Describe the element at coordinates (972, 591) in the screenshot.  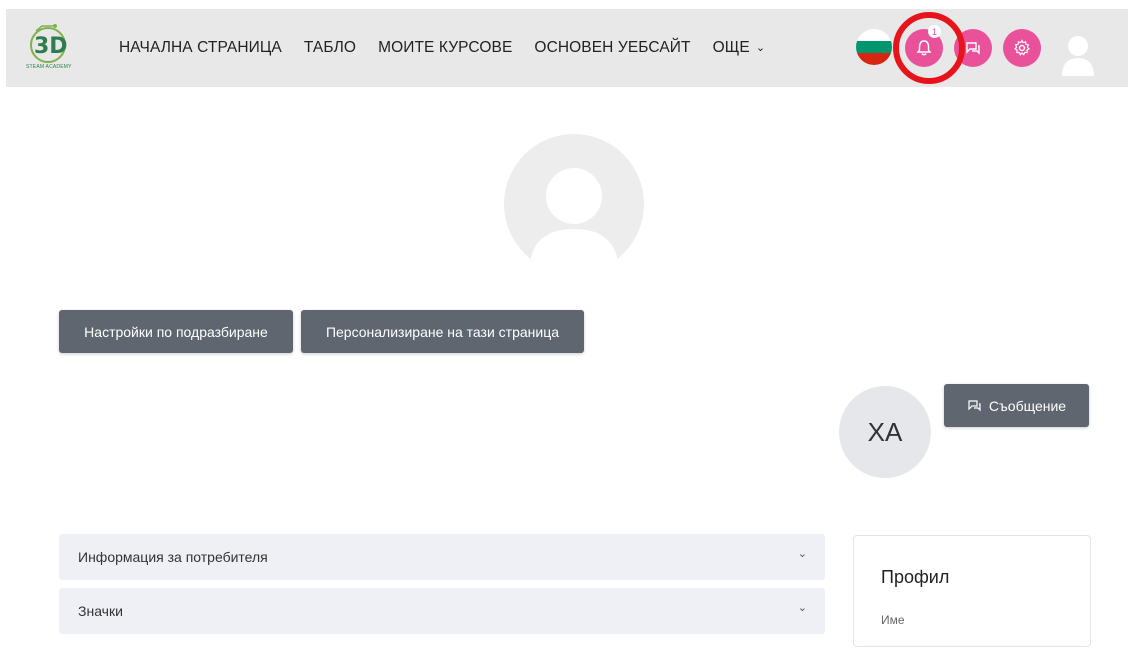
I see `profile-card: Профил Име` at that location.